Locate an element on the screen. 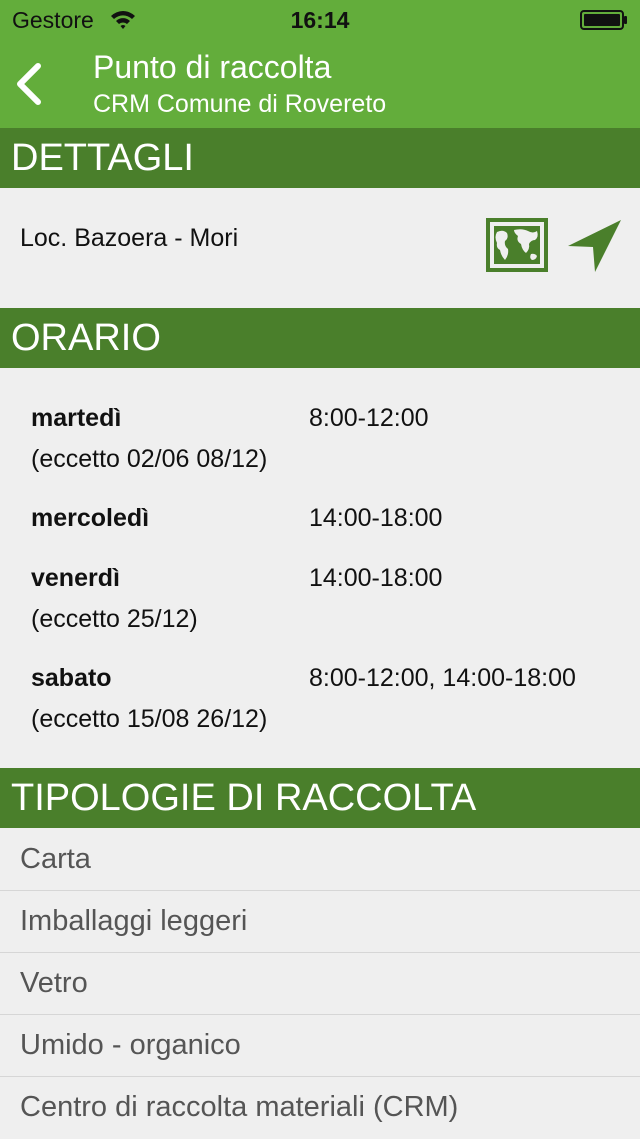 This screenshot has height=1139, width=640. list-item: Imballaggi leggeri is located at coordinates (320, 922).